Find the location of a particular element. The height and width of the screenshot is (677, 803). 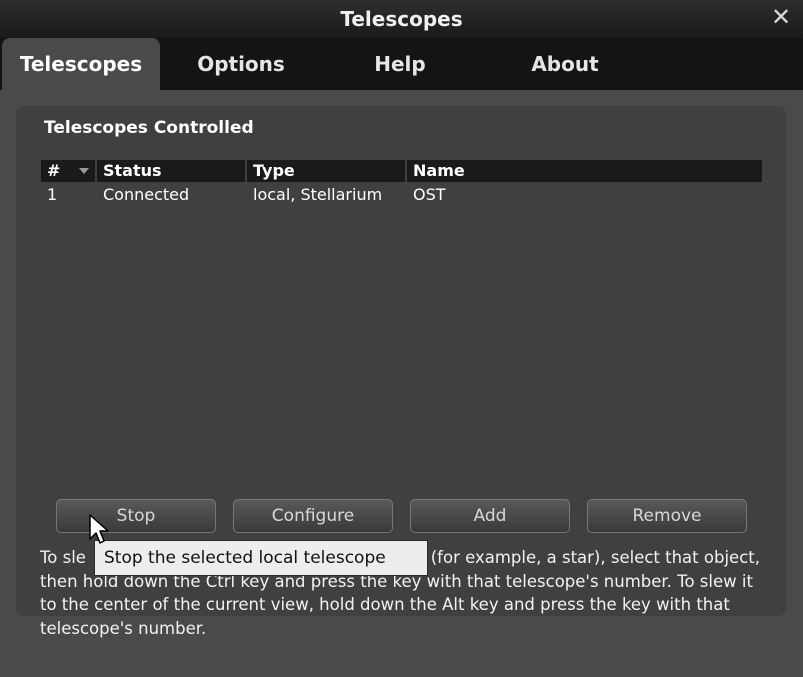

tab-telescopes: Telescopes is located at coordinates (81, 64).